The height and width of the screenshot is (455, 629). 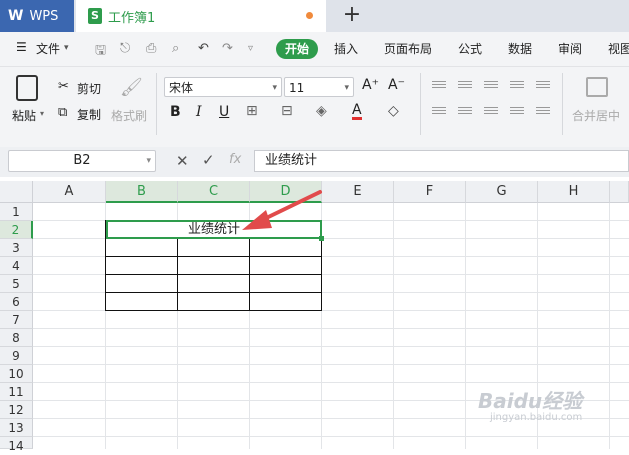 What do you see at coordinates (520, 48) in the screenshot?
I see `tab-data: 数据` at bounding box center [520, 48].